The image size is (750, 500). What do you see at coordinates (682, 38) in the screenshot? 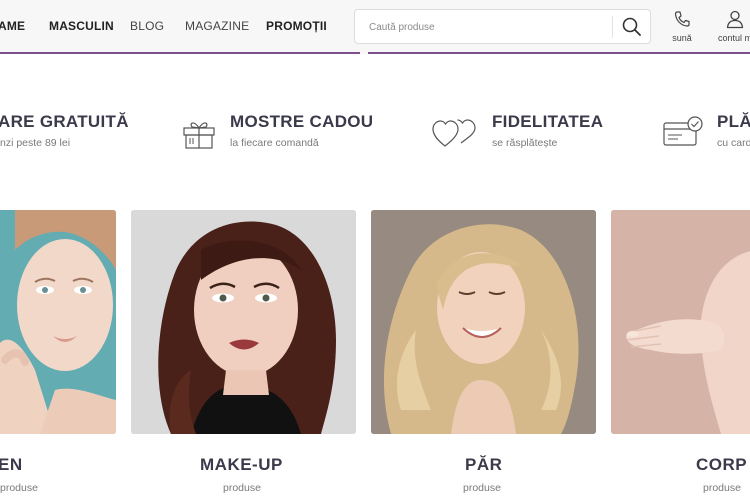
I see `call-label: sună` at bounding box center [682, 38].